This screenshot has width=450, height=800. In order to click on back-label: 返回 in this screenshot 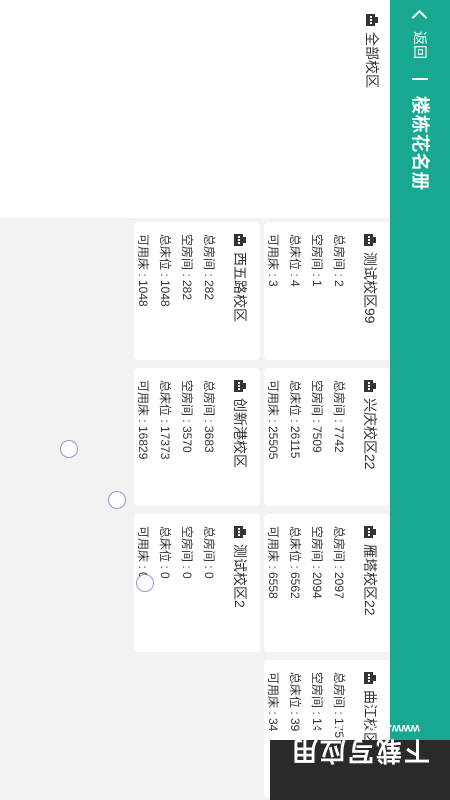, I will do `click(420, 45)`.